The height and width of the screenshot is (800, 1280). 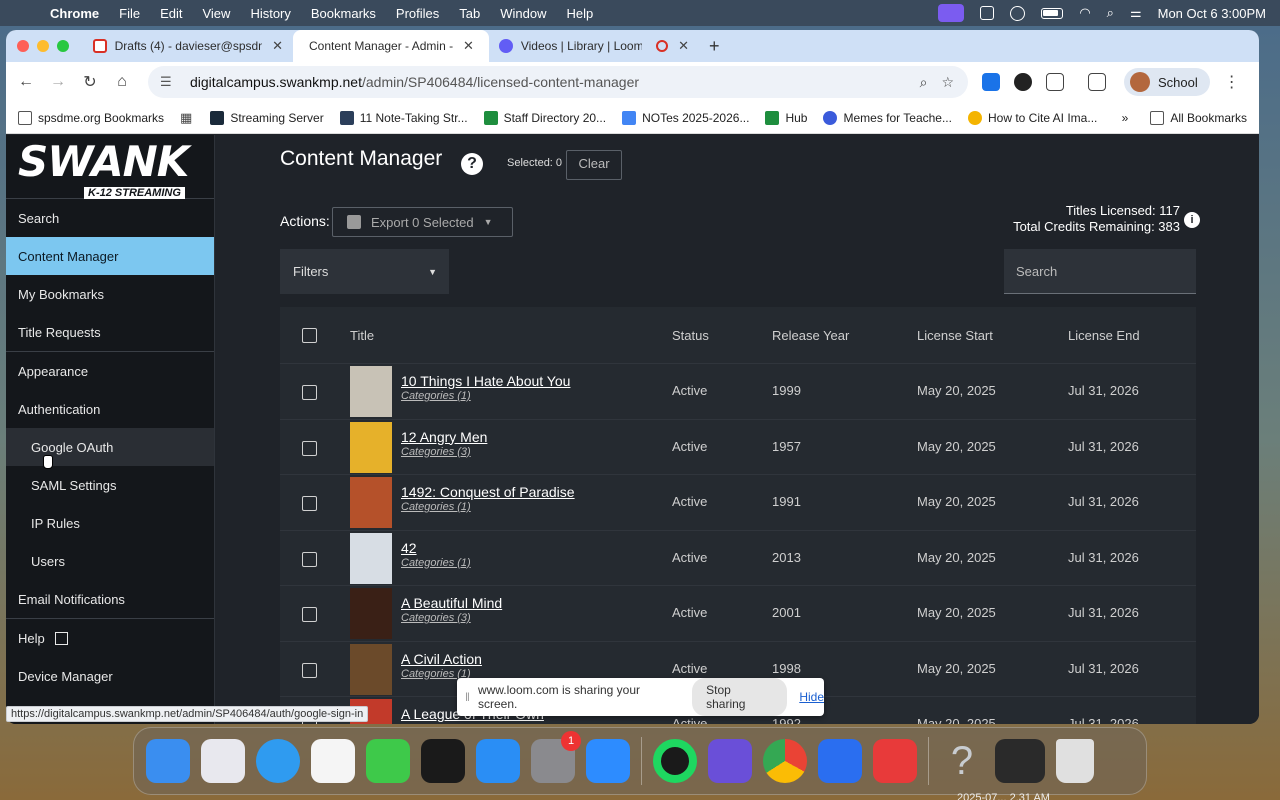 I want to click on sidebar-item-saml-settings: SAML Settings, so click(x=110, y=485).